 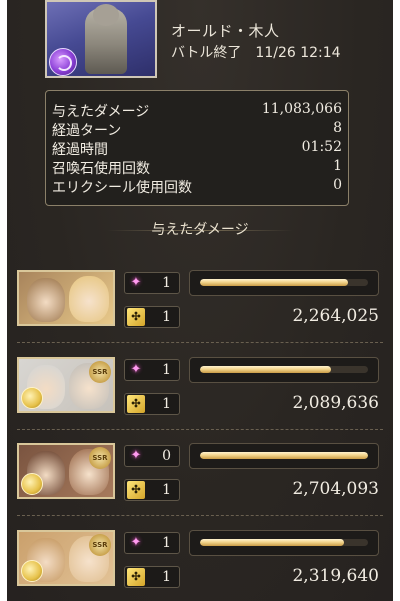 What do you see at coordinates (87, 131) in the screenshot?
I see `stat-label: 経過ターン` at bounding box center [87, 131].